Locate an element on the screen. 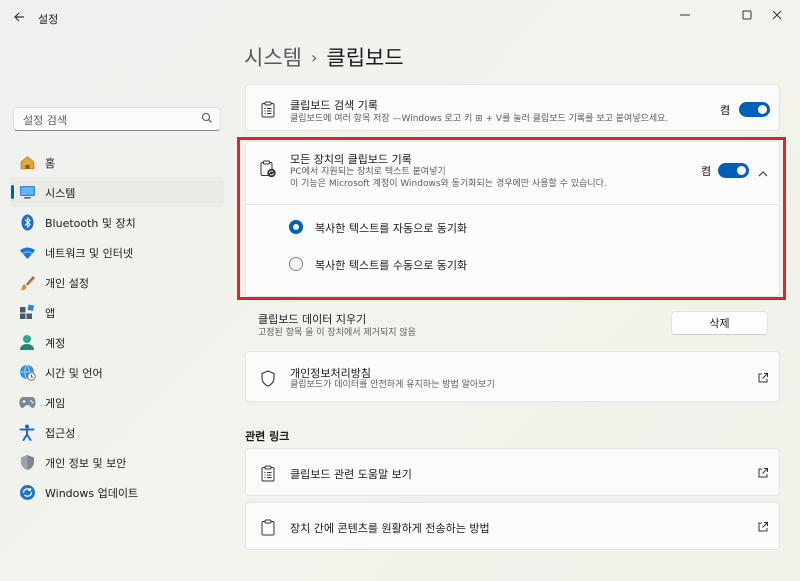  delete-button: 삭제 is located at coordinates (719, 323).